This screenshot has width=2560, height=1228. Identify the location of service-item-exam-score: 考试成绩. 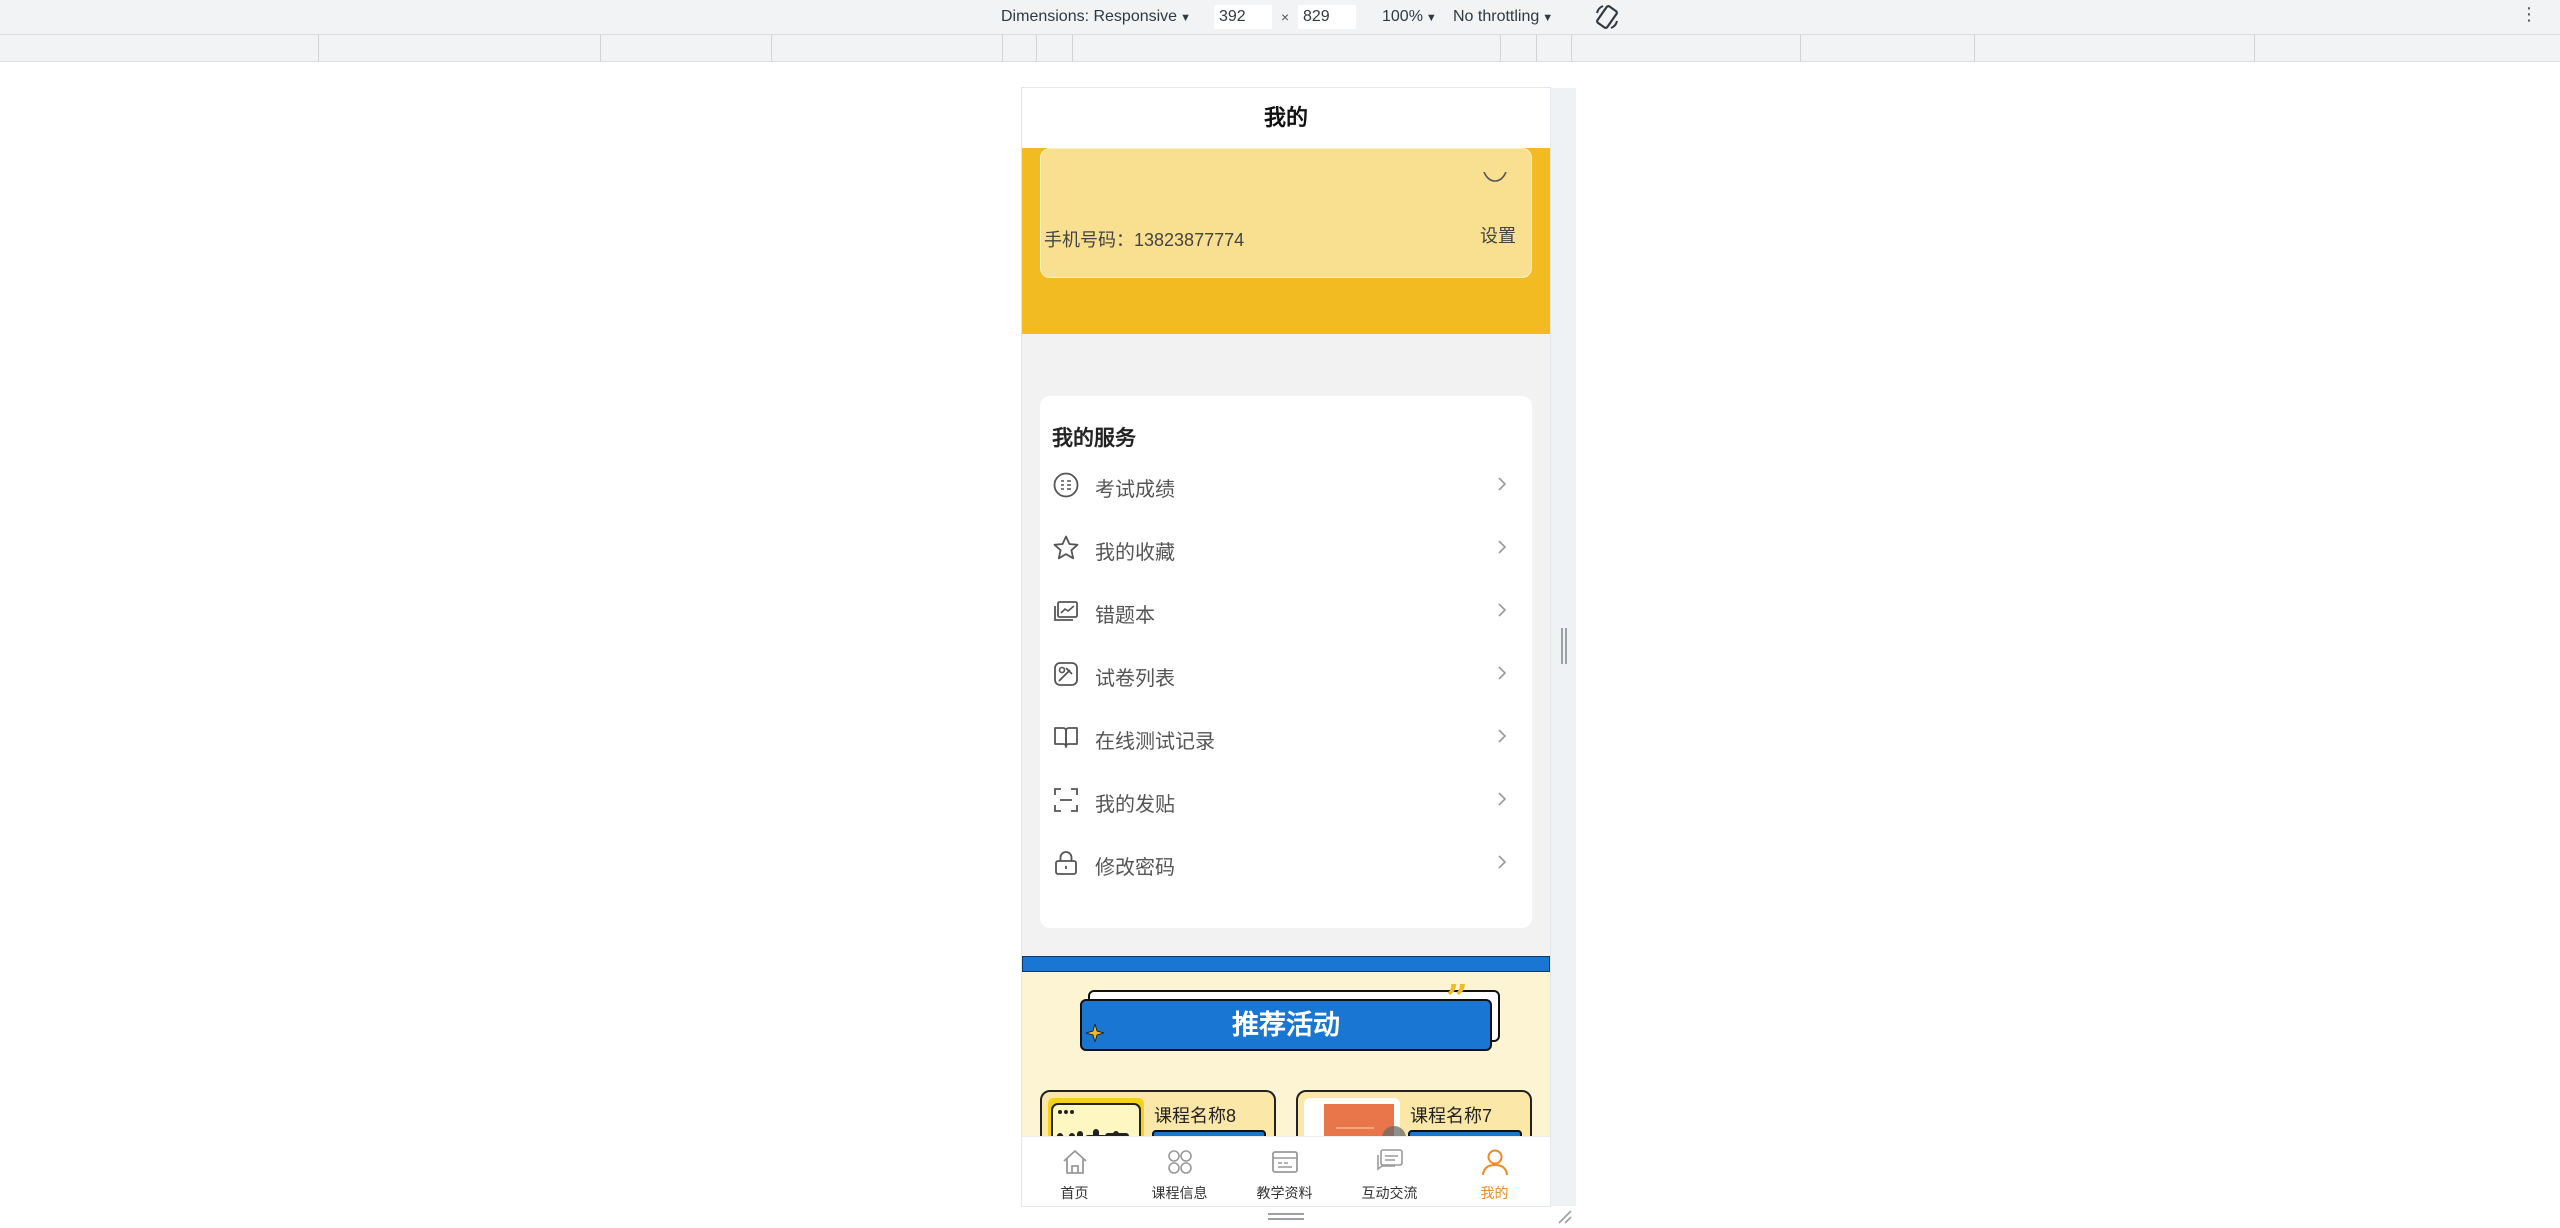
(1286, 482).